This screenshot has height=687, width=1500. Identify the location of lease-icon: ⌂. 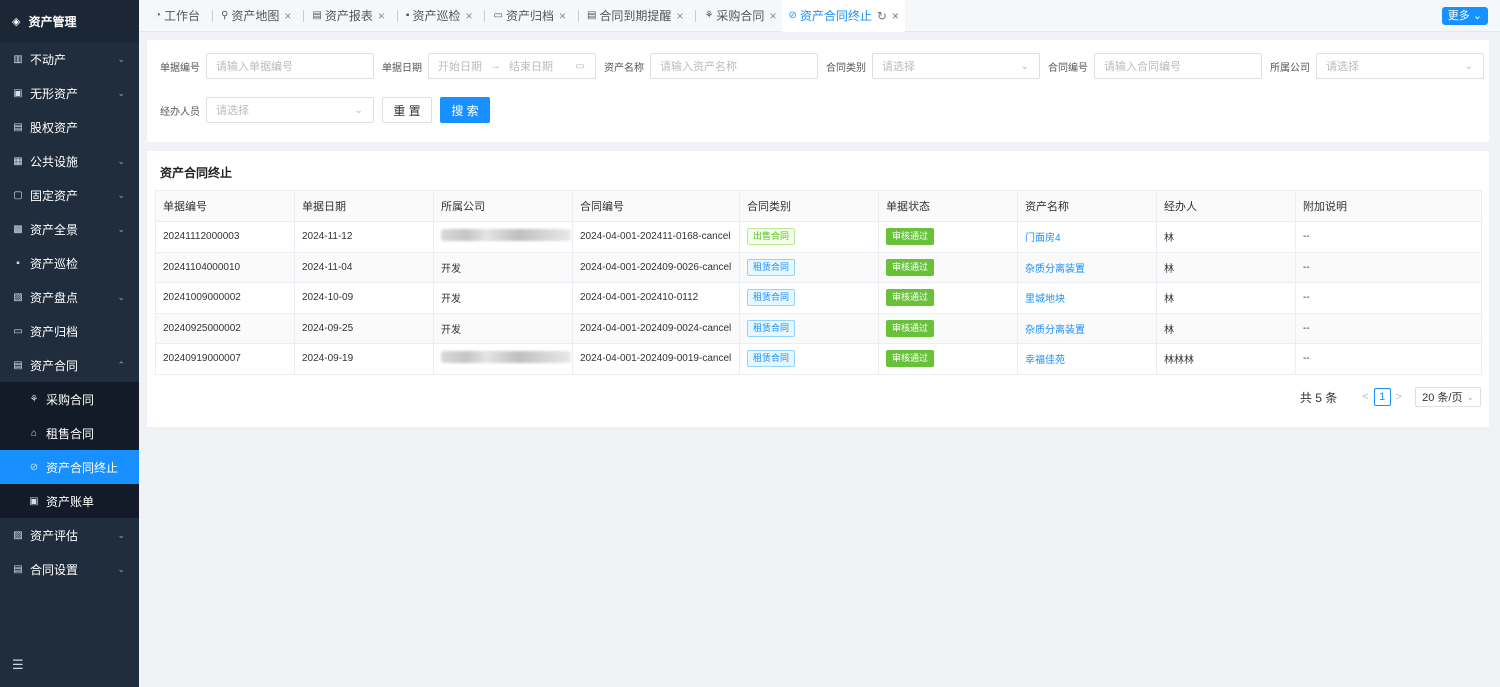
(34, 433).